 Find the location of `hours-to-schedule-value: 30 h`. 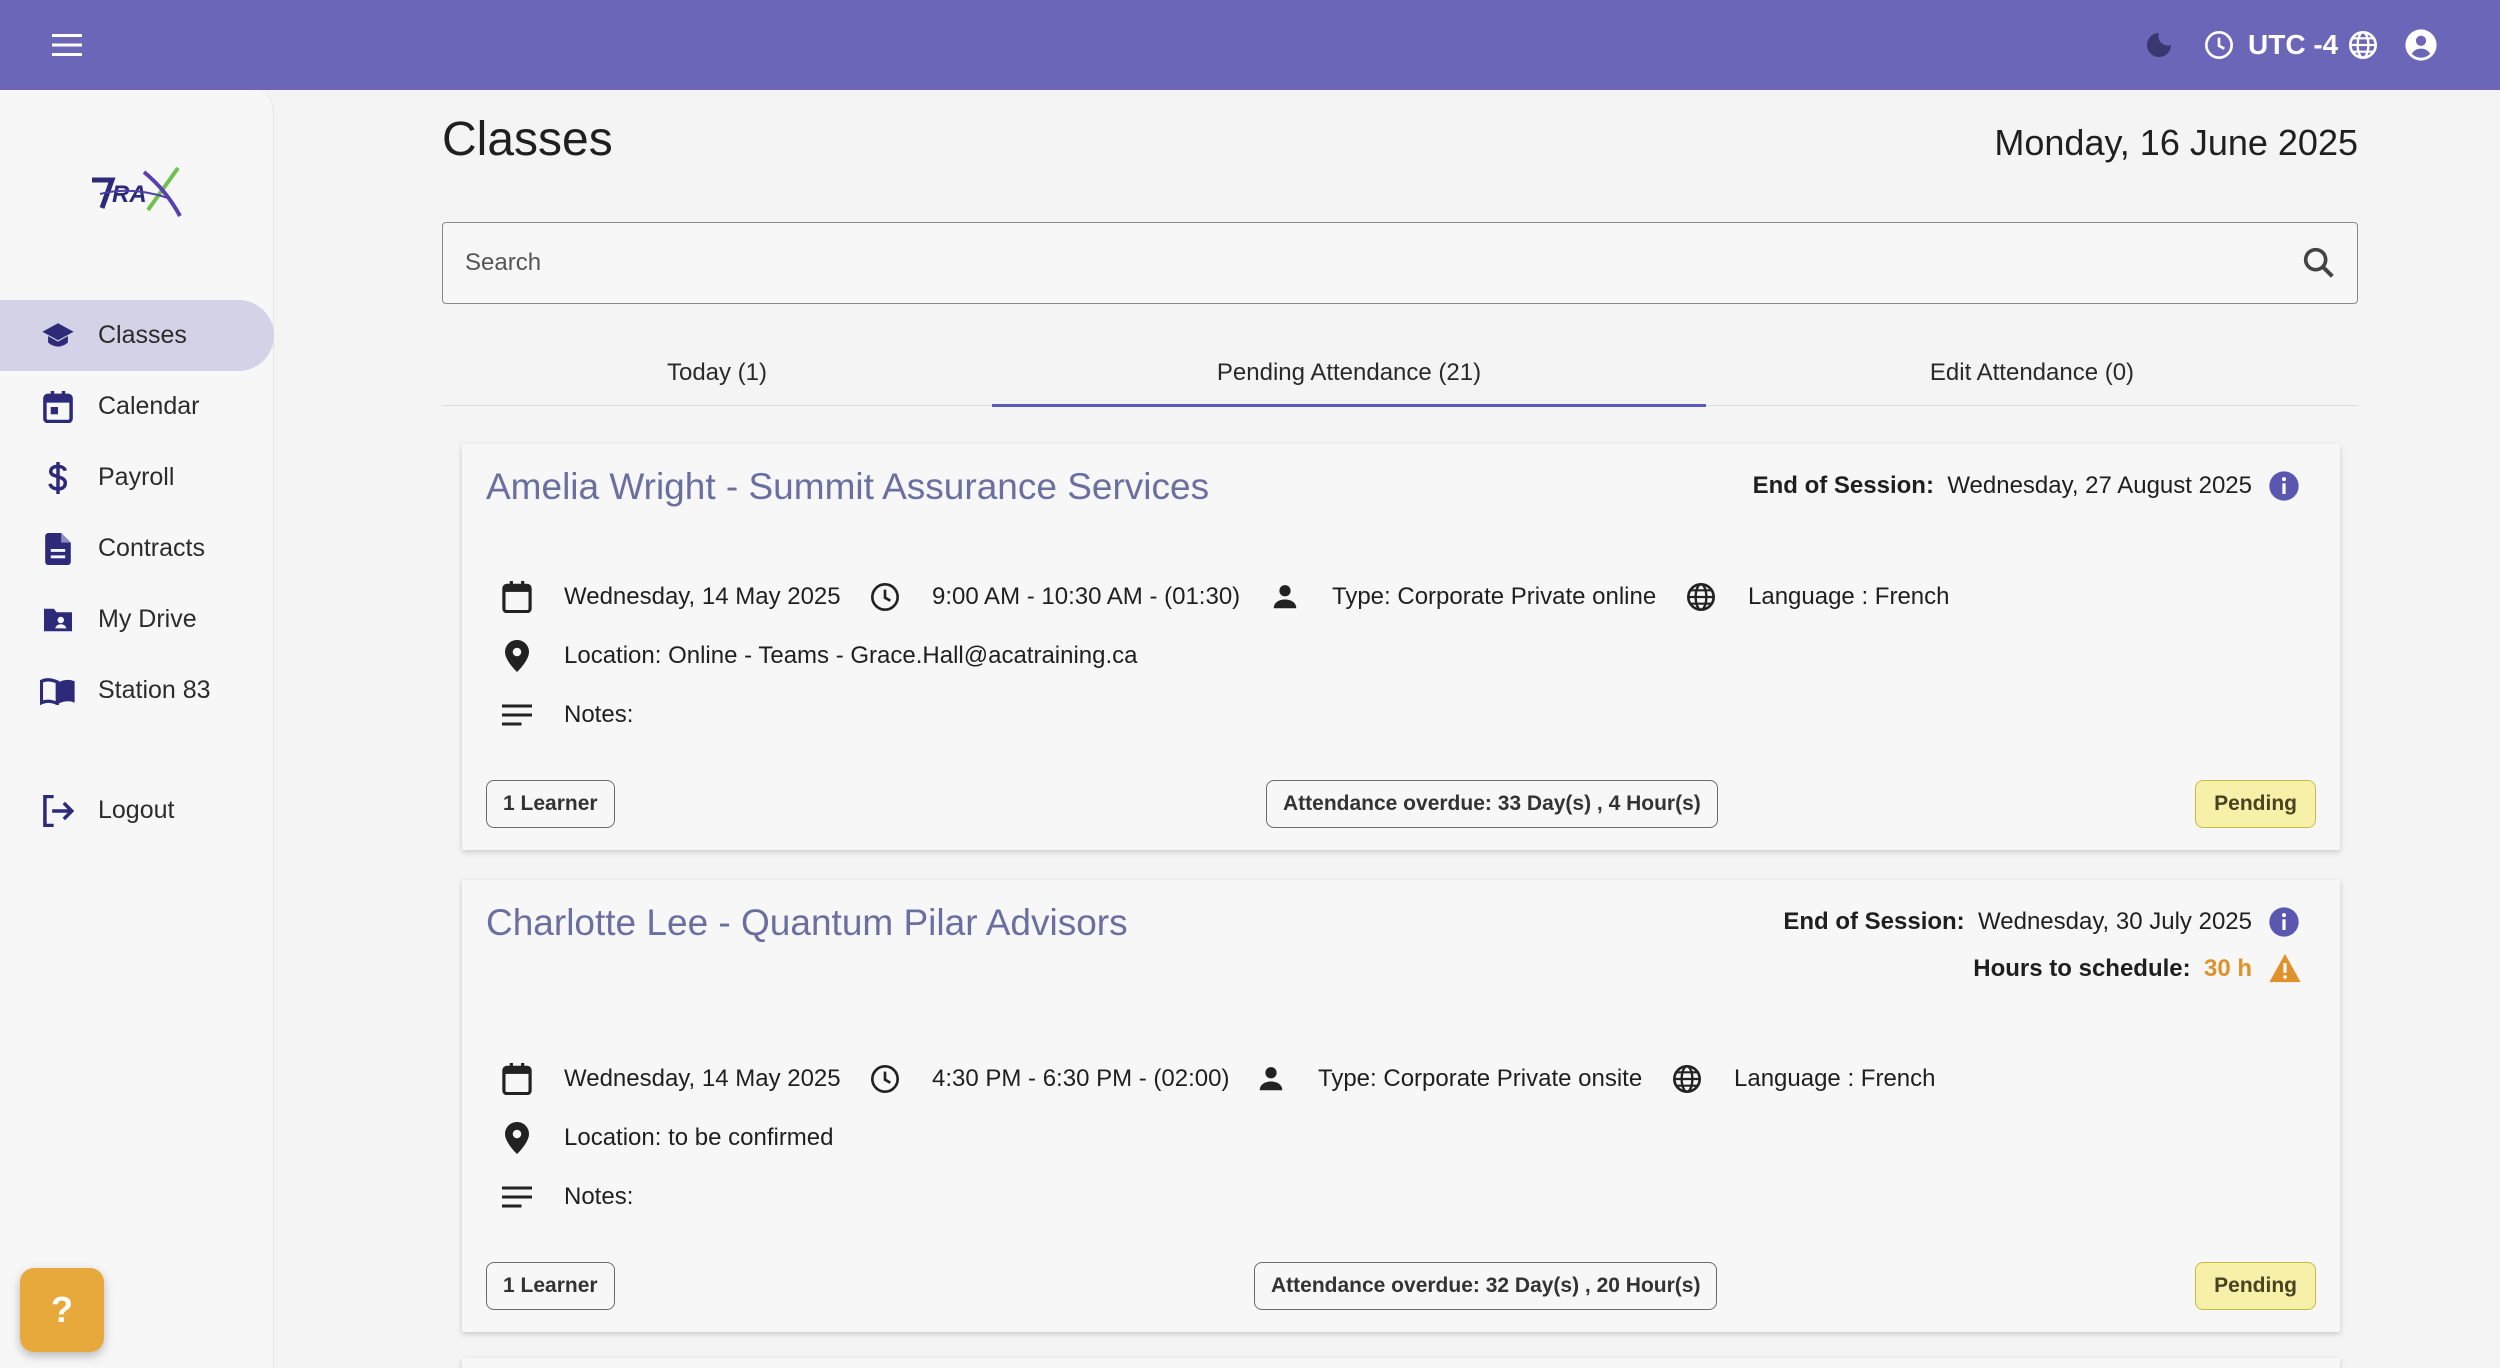

hours-to-schedule-value: 30 h is located at coordinates (2227, 968).